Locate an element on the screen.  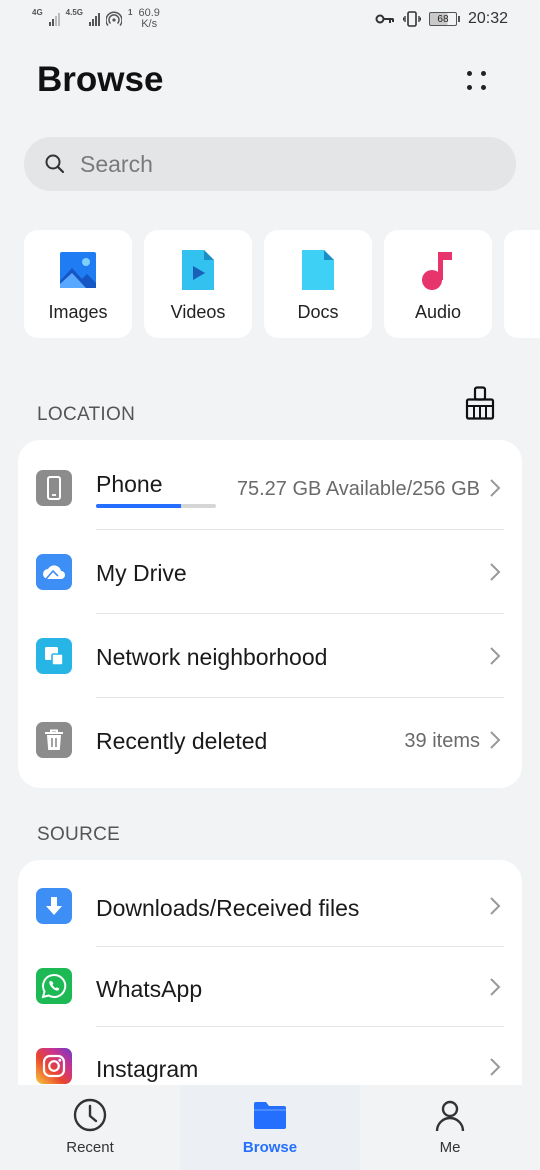
storage-progress-bar is located at coordinates (156, 506).